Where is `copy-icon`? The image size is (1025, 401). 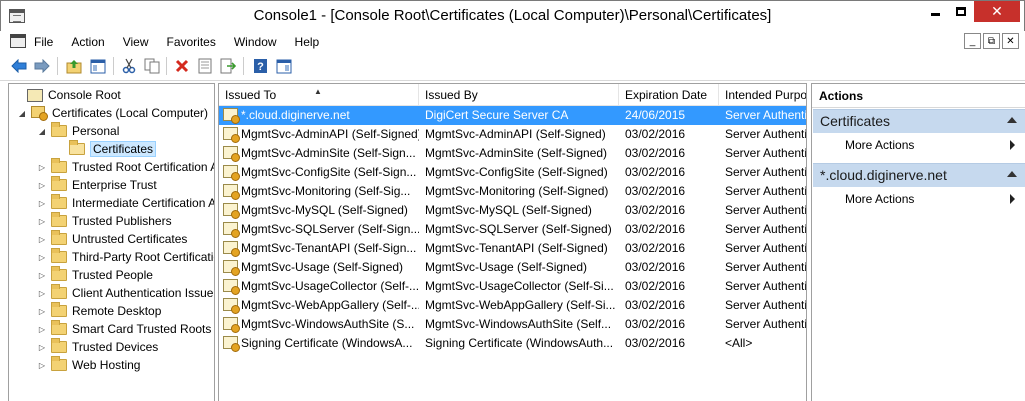 copy-icon is located at coordinates (152, 66).